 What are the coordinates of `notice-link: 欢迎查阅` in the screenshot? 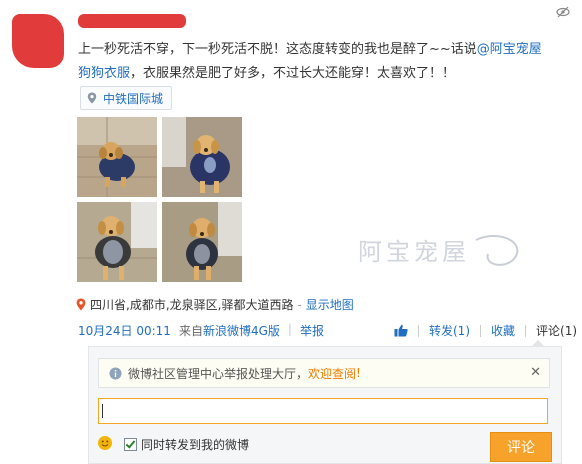 It's located at (332, 373).